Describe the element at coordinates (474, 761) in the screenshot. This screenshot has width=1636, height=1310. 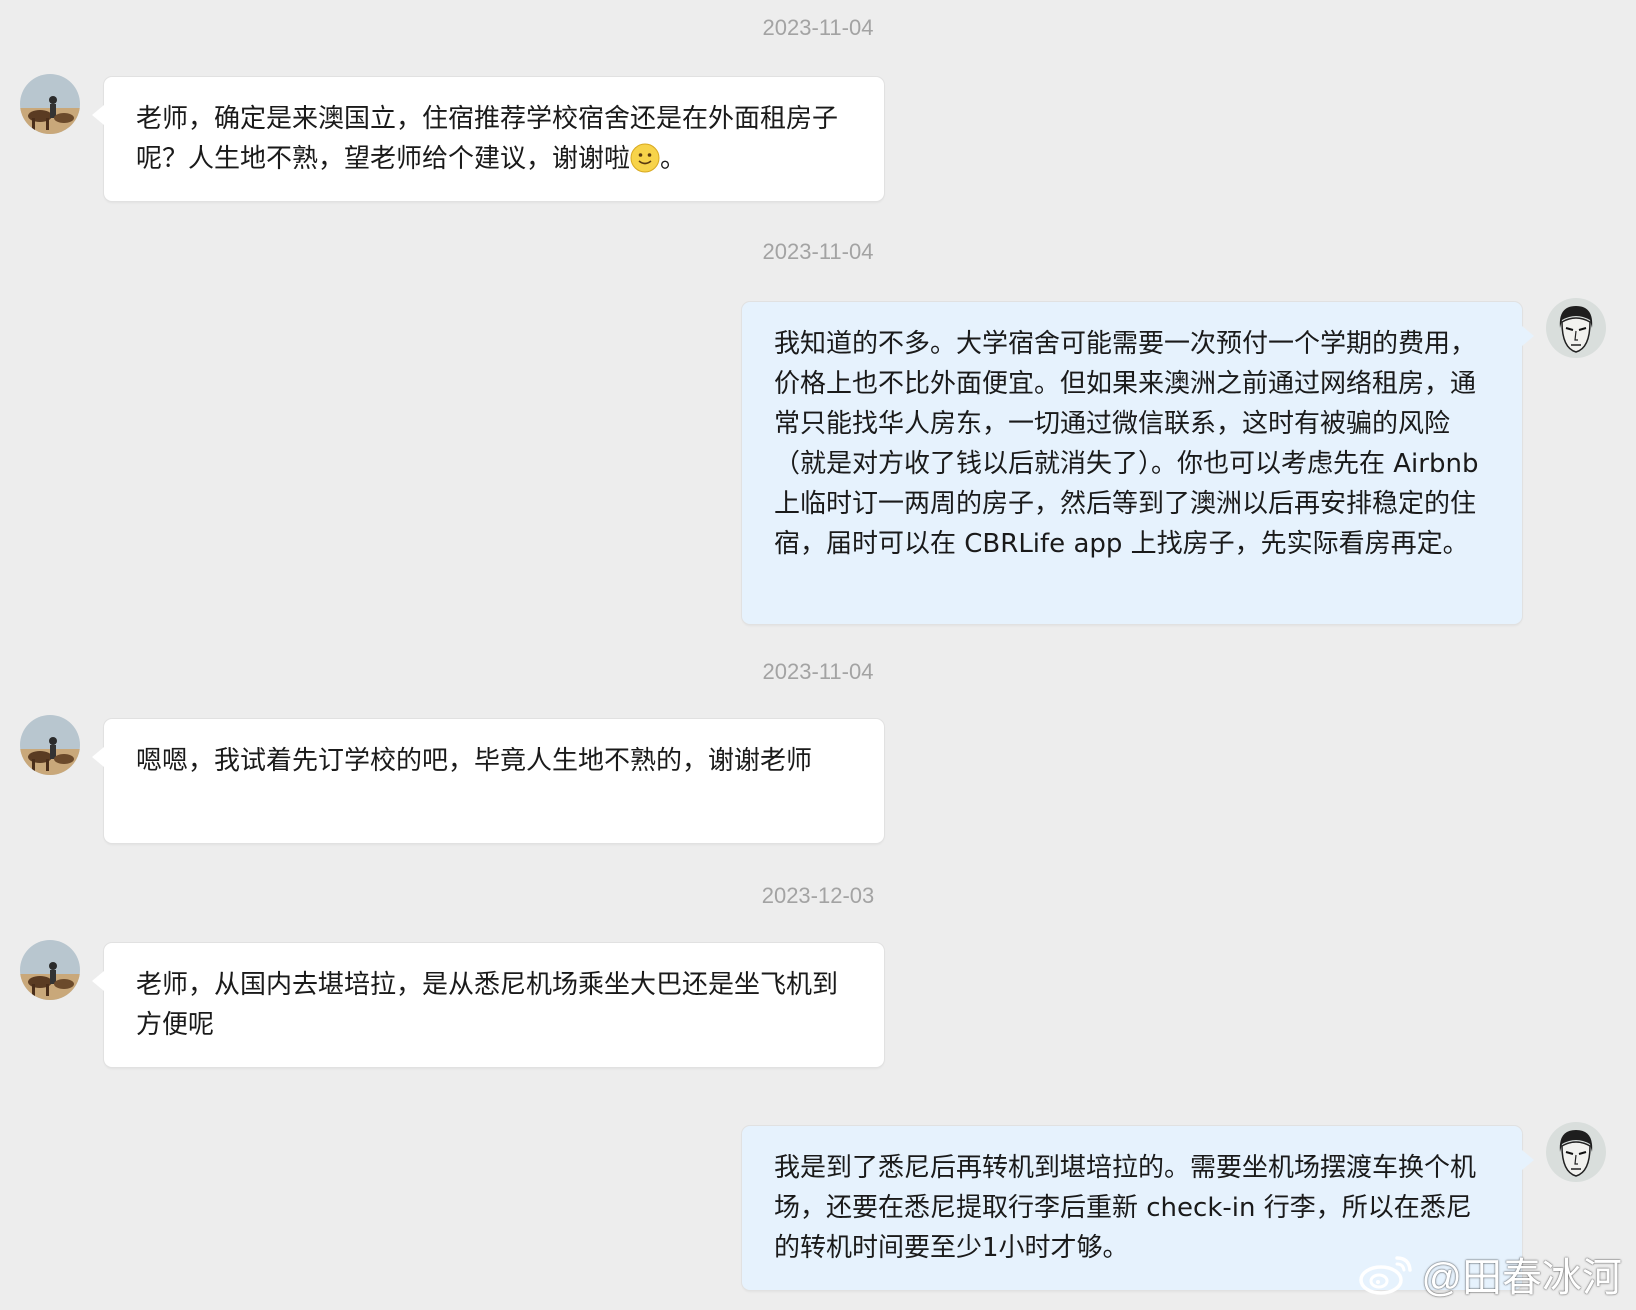
I see `message-text: 嗯嗯，我试着先订学校的吧，毕竟人生地不熟的，谢谢老师` at that location.